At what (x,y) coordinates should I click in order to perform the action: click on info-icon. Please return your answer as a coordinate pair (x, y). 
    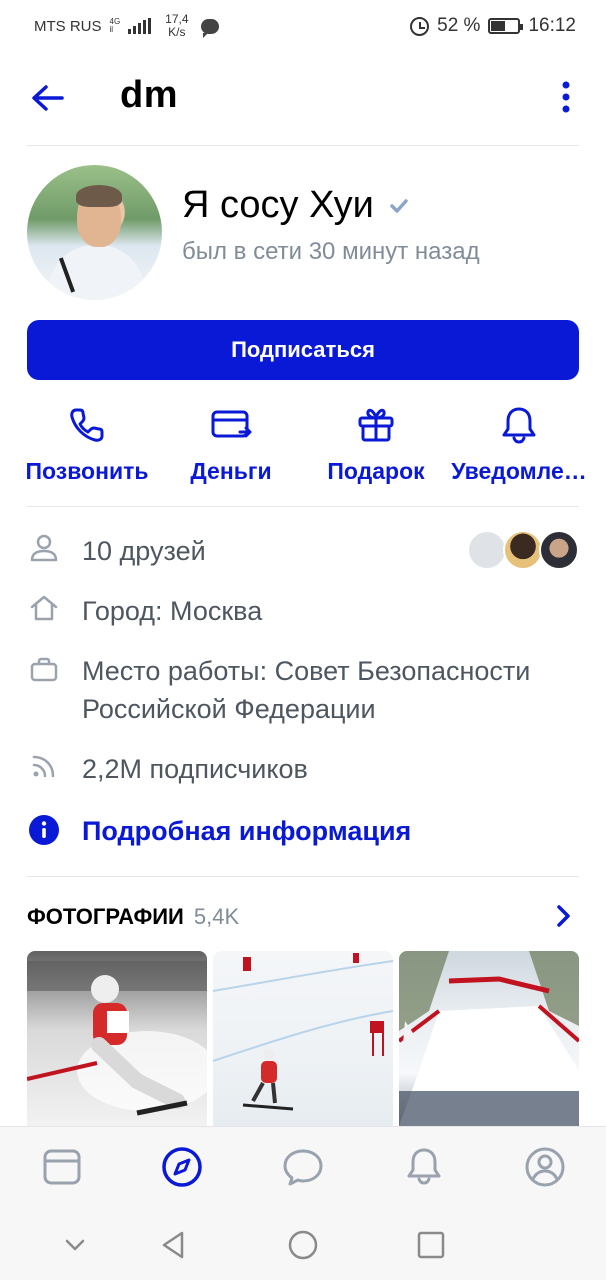
    Looking at the image, I should click on (44, 830).